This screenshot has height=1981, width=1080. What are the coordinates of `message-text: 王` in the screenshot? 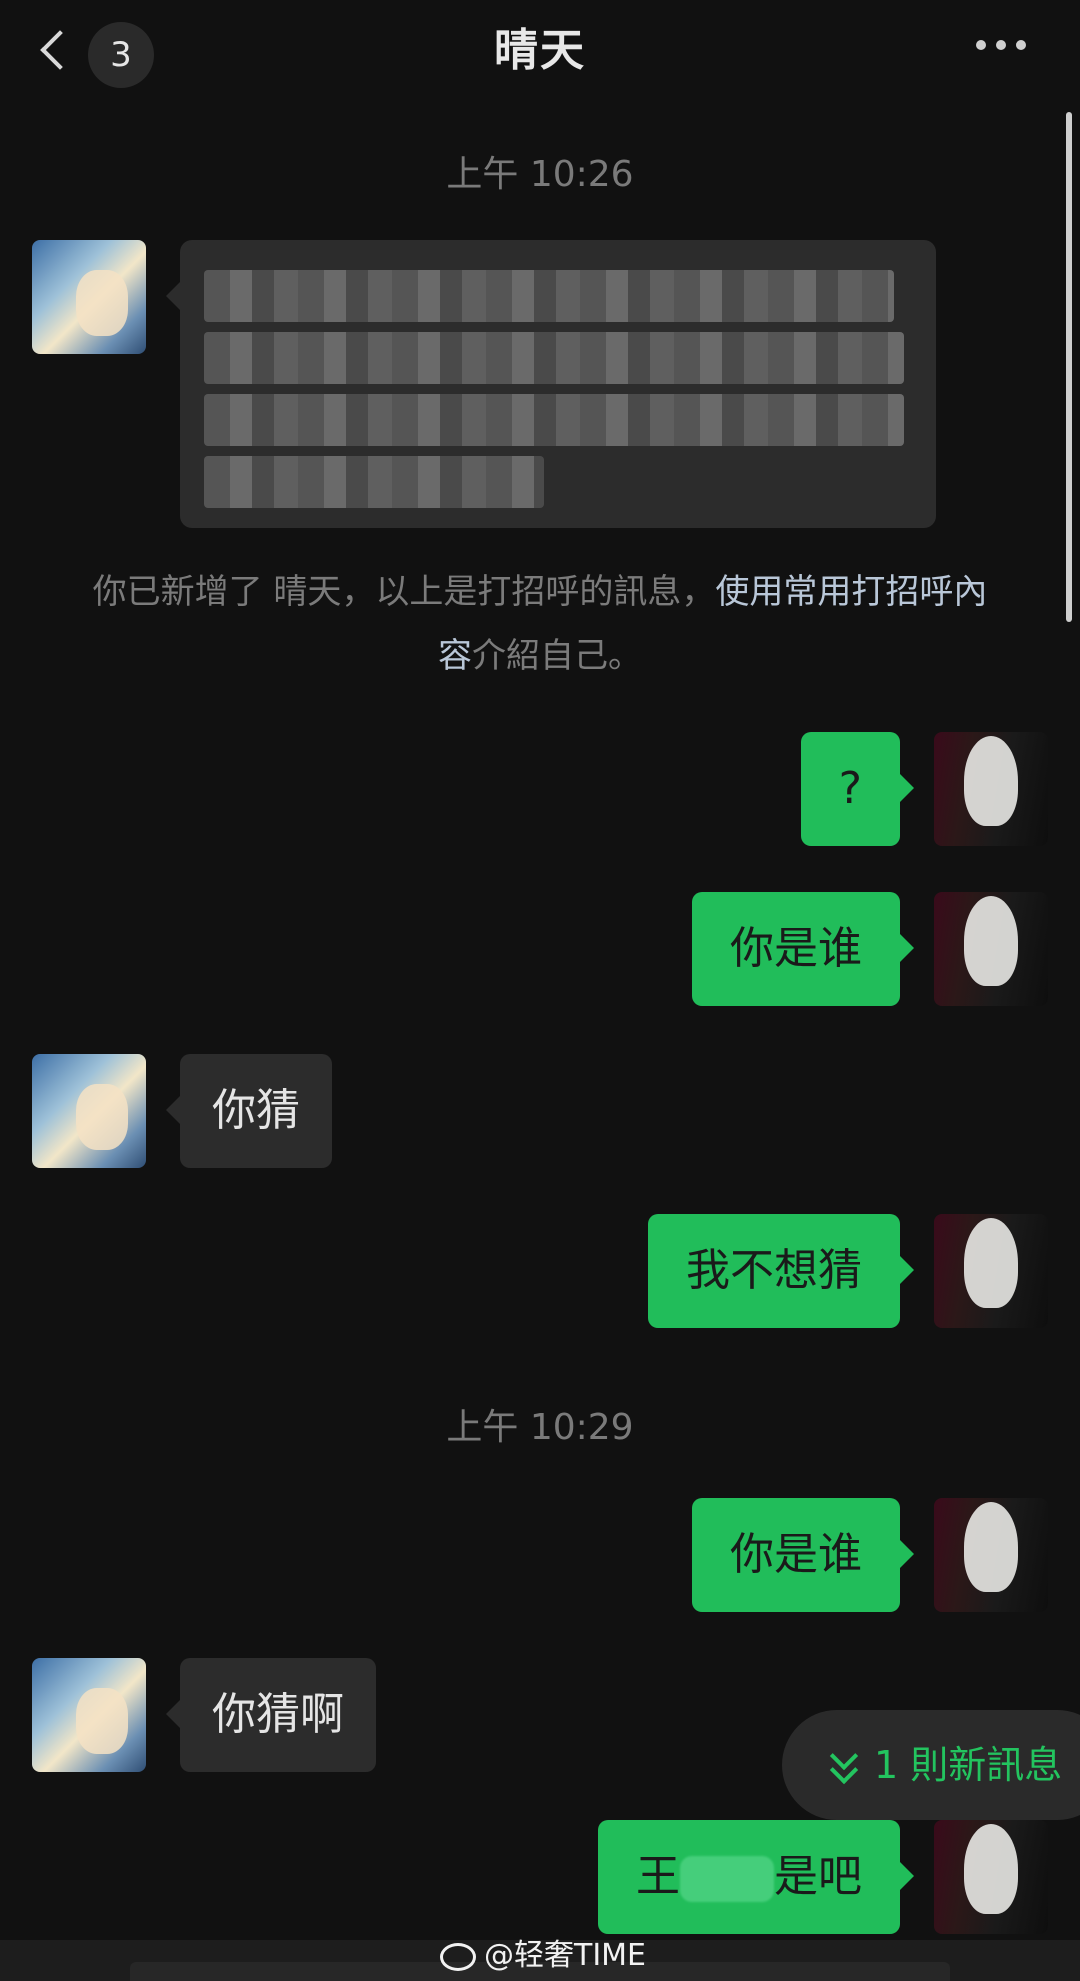 It's located at (658, 1876).